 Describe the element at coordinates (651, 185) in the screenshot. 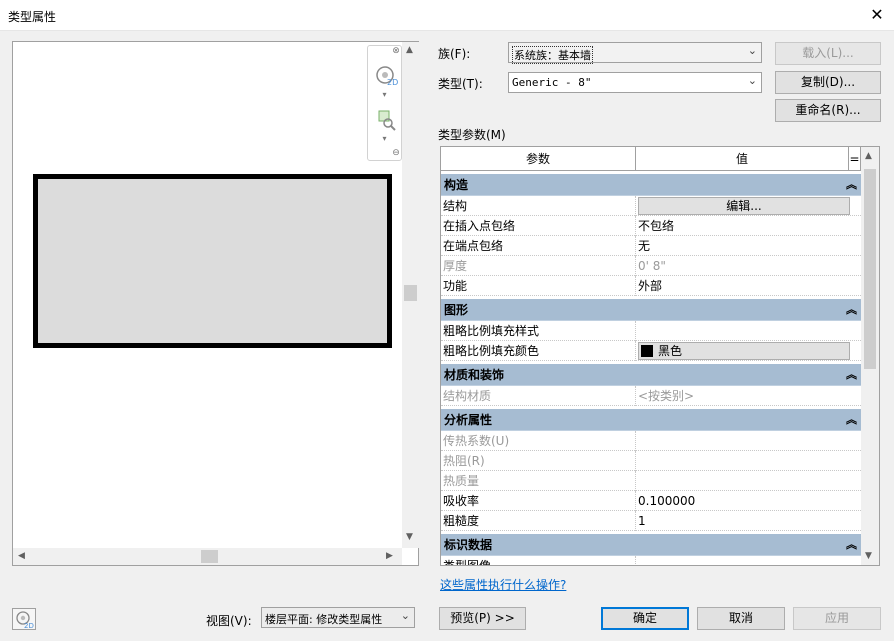

I see `group-construction: 构造 ︽` at that location.